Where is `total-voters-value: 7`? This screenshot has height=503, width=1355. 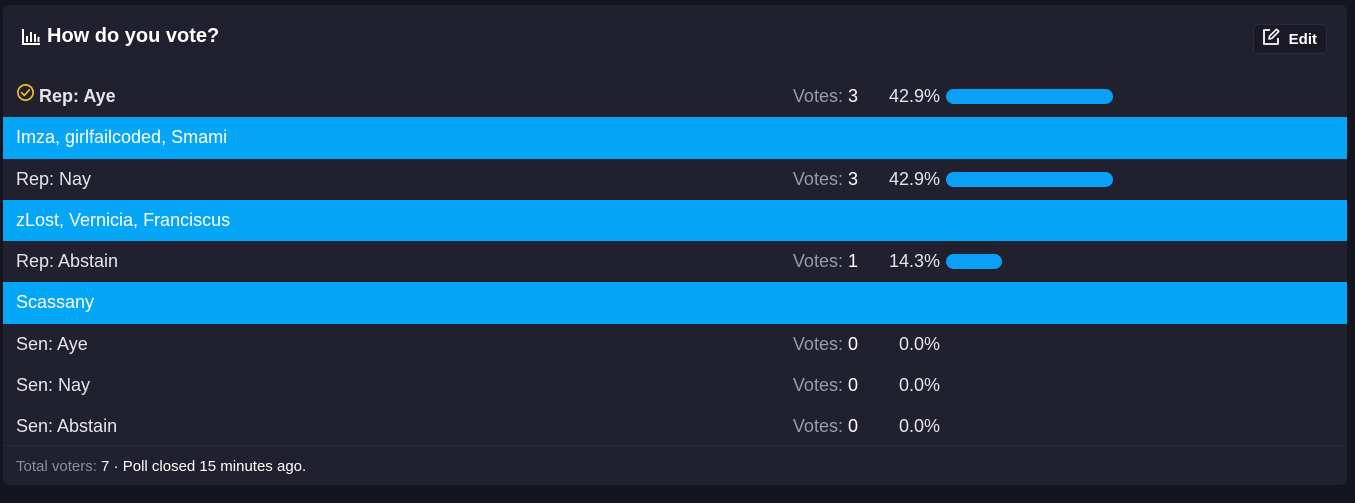
total-voters-value: 7 is located at coordinates (105, 466).